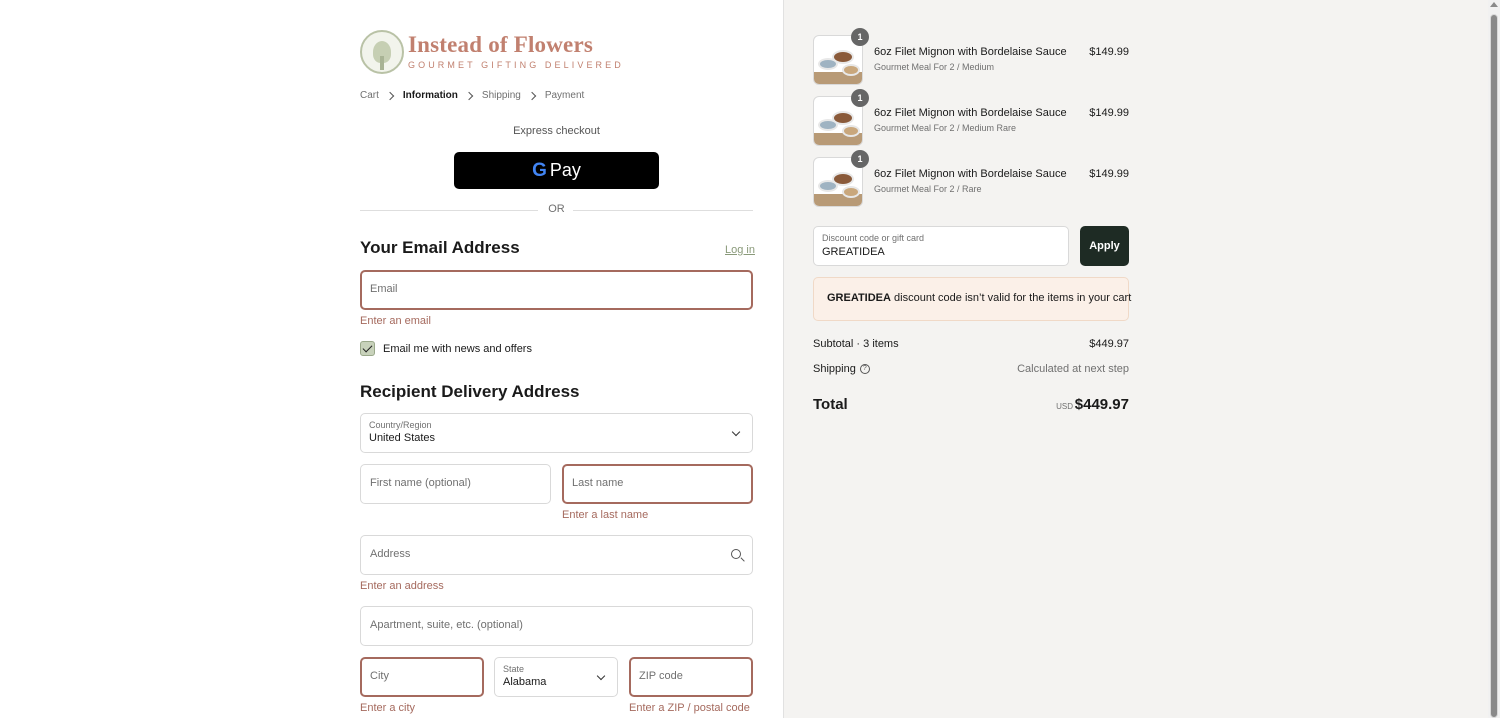  I want to click on or-text: OR, so click(556, 209).